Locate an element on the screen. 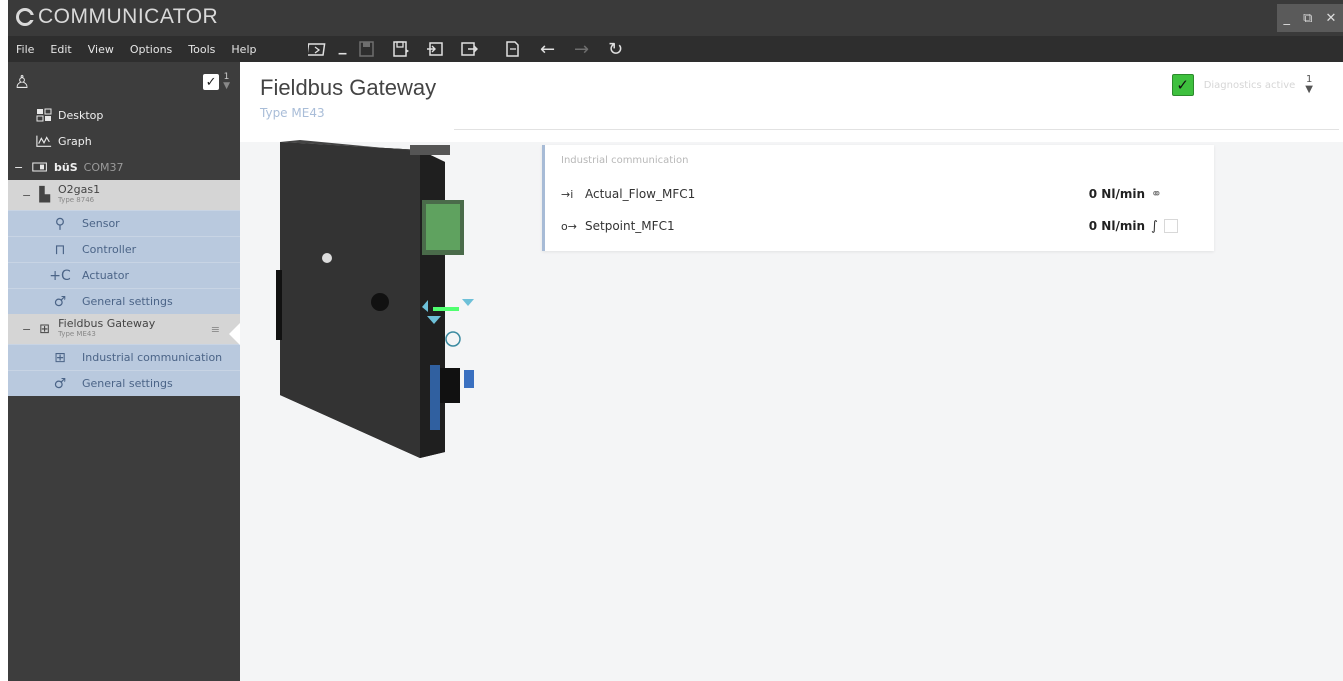  link-icon: ⚭ is located at coordinates (1156, 194).